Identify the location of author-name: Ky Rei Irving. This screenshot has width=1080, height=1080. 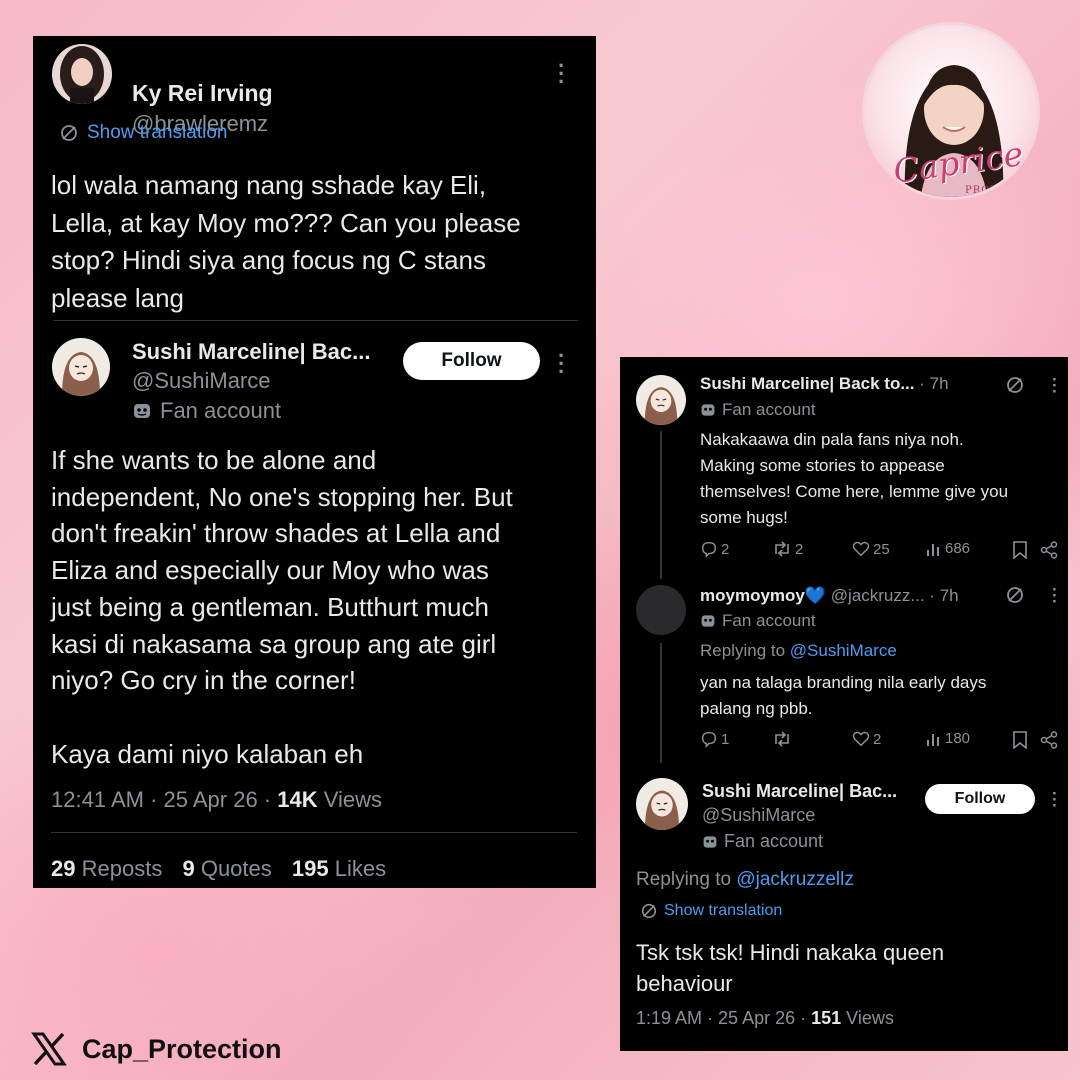
(202, 93).